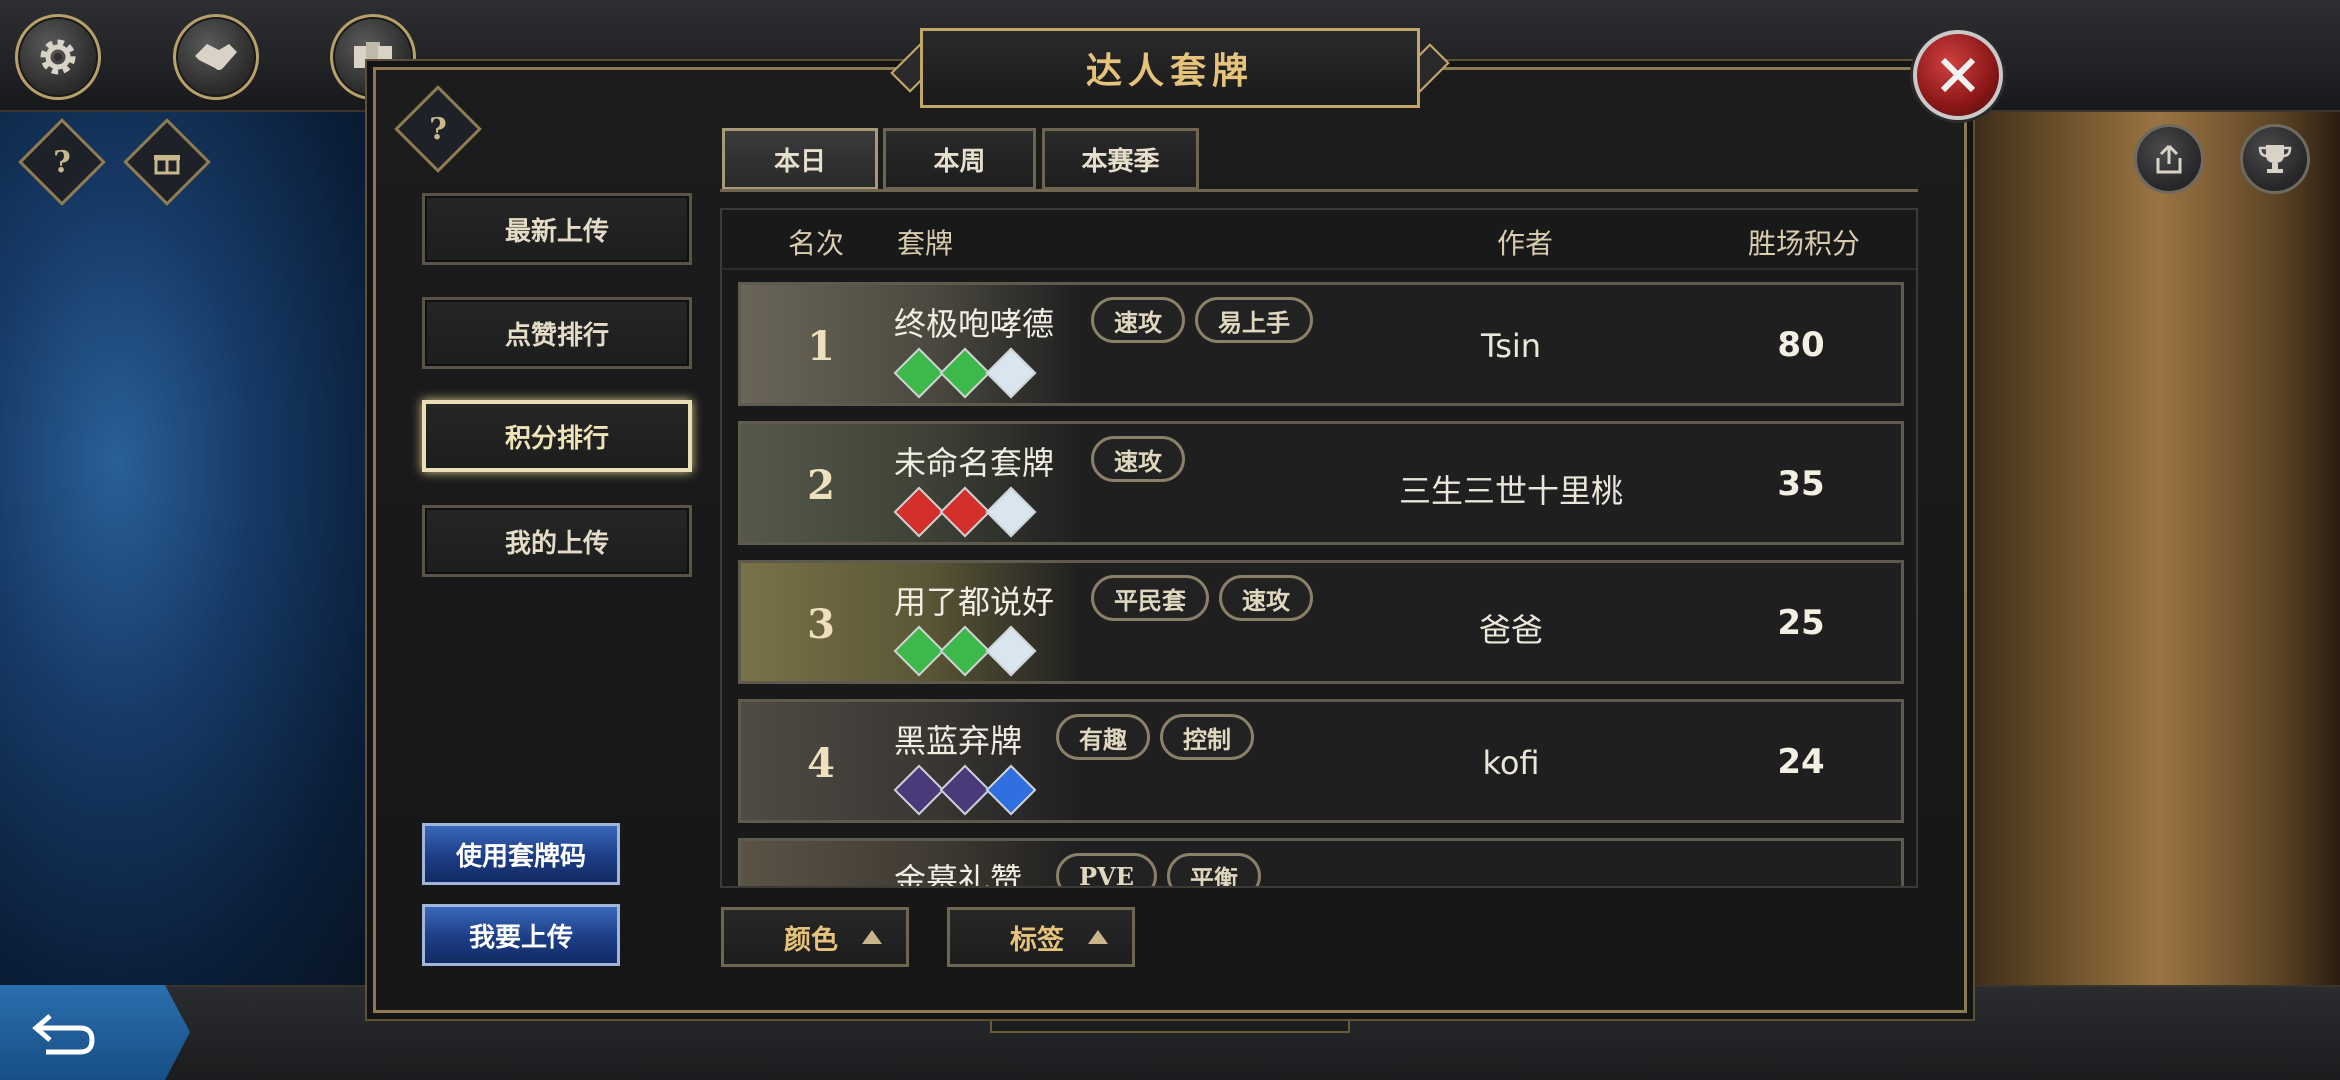 Image resolution: width=2340 pixels, height=1080 pixels. I want to click on share-button, so click(2169, 159).